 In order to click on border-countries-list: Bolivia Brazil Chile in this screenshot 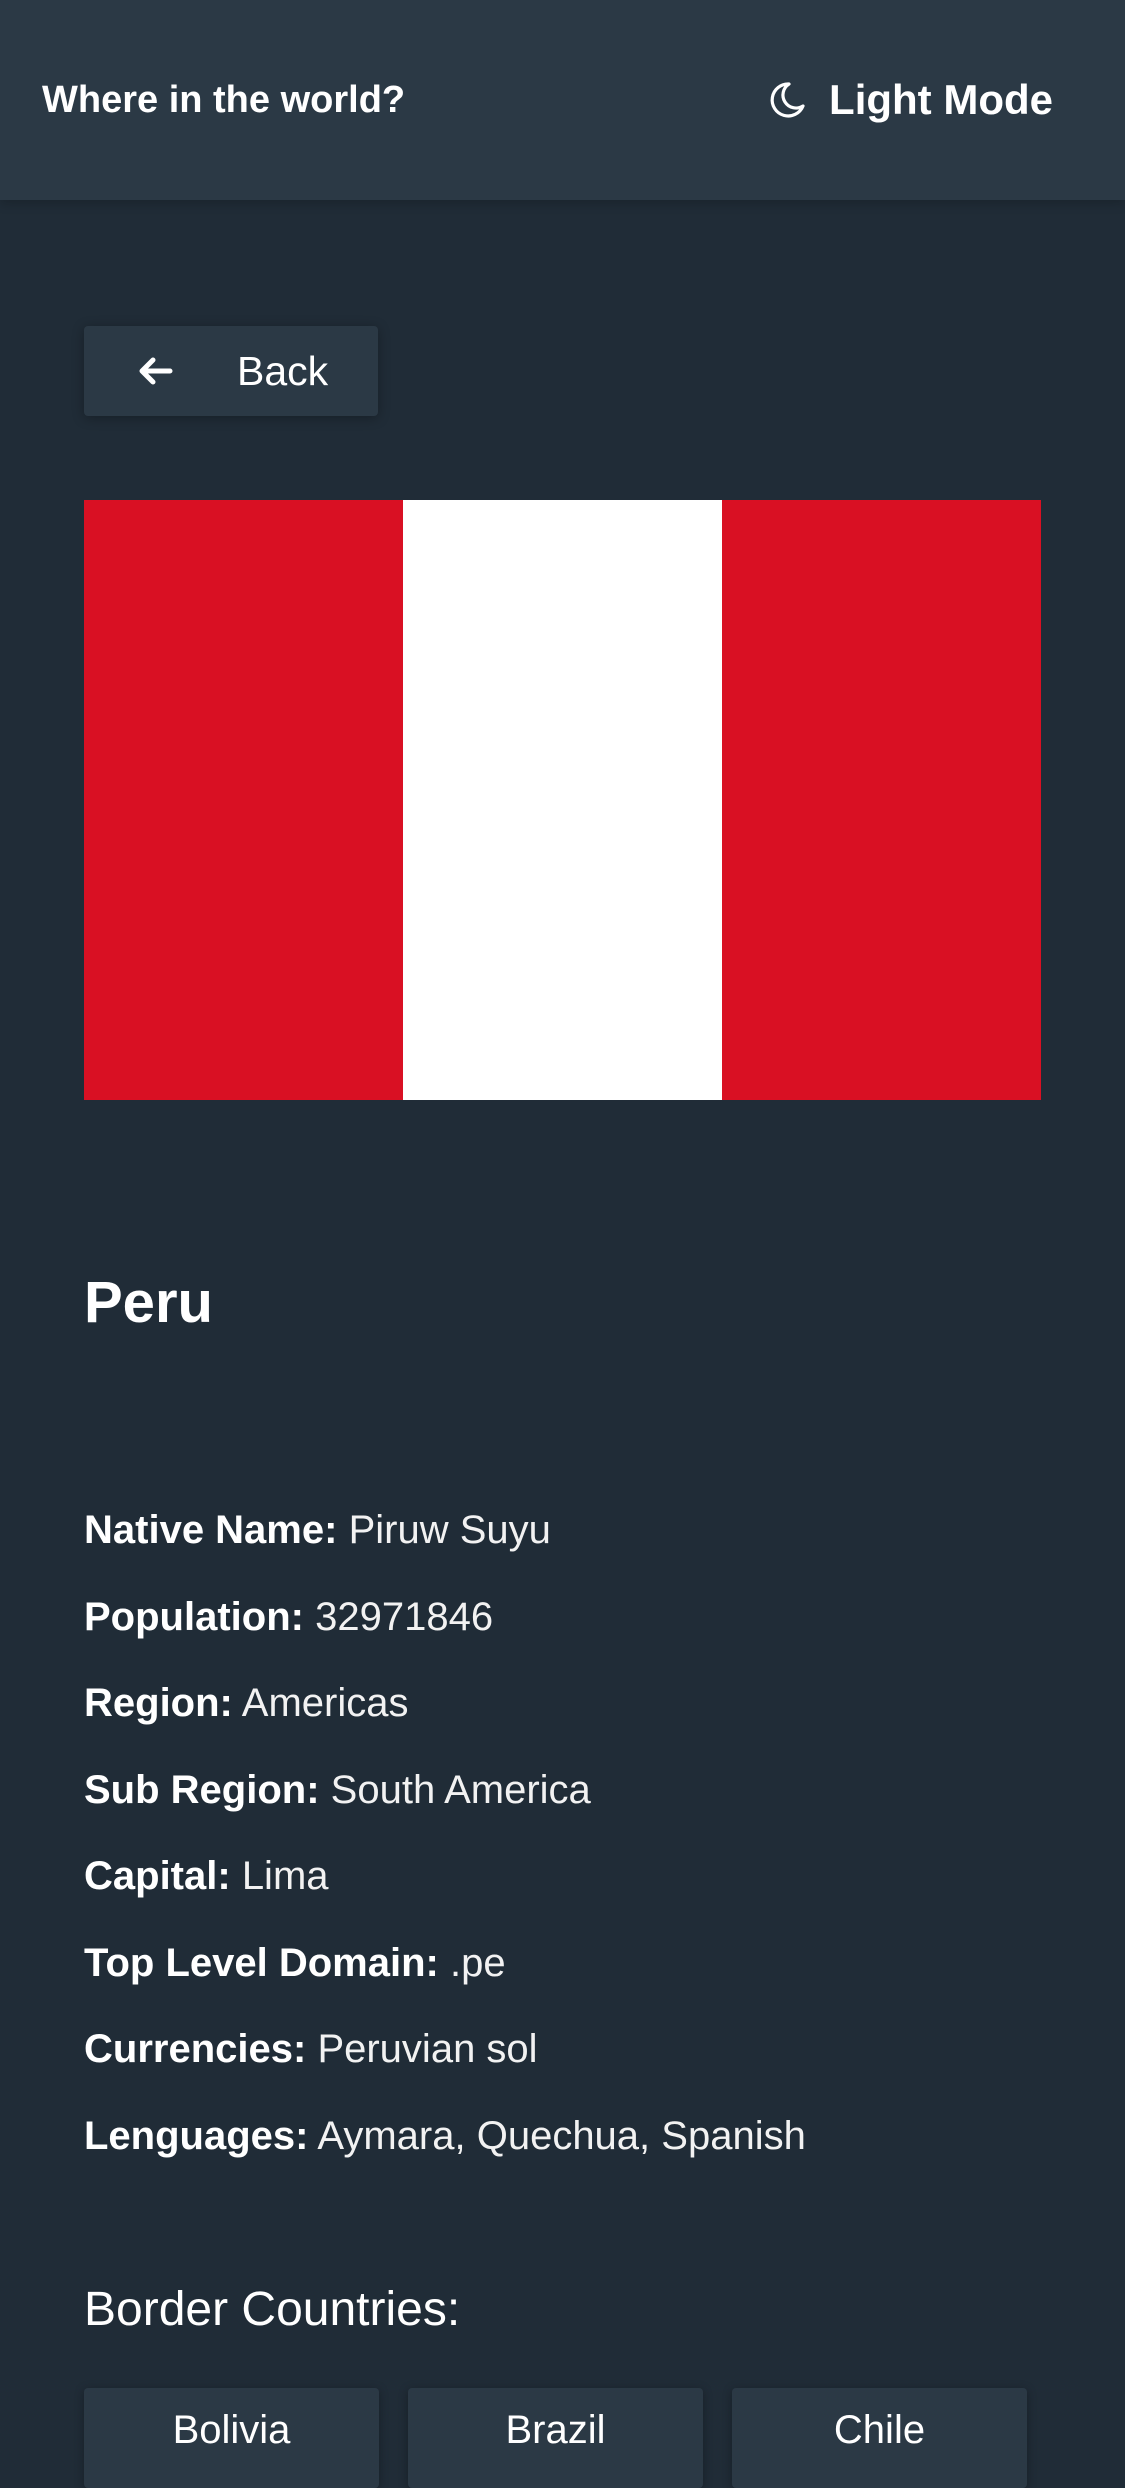, I will do `click(555, 2438)`.